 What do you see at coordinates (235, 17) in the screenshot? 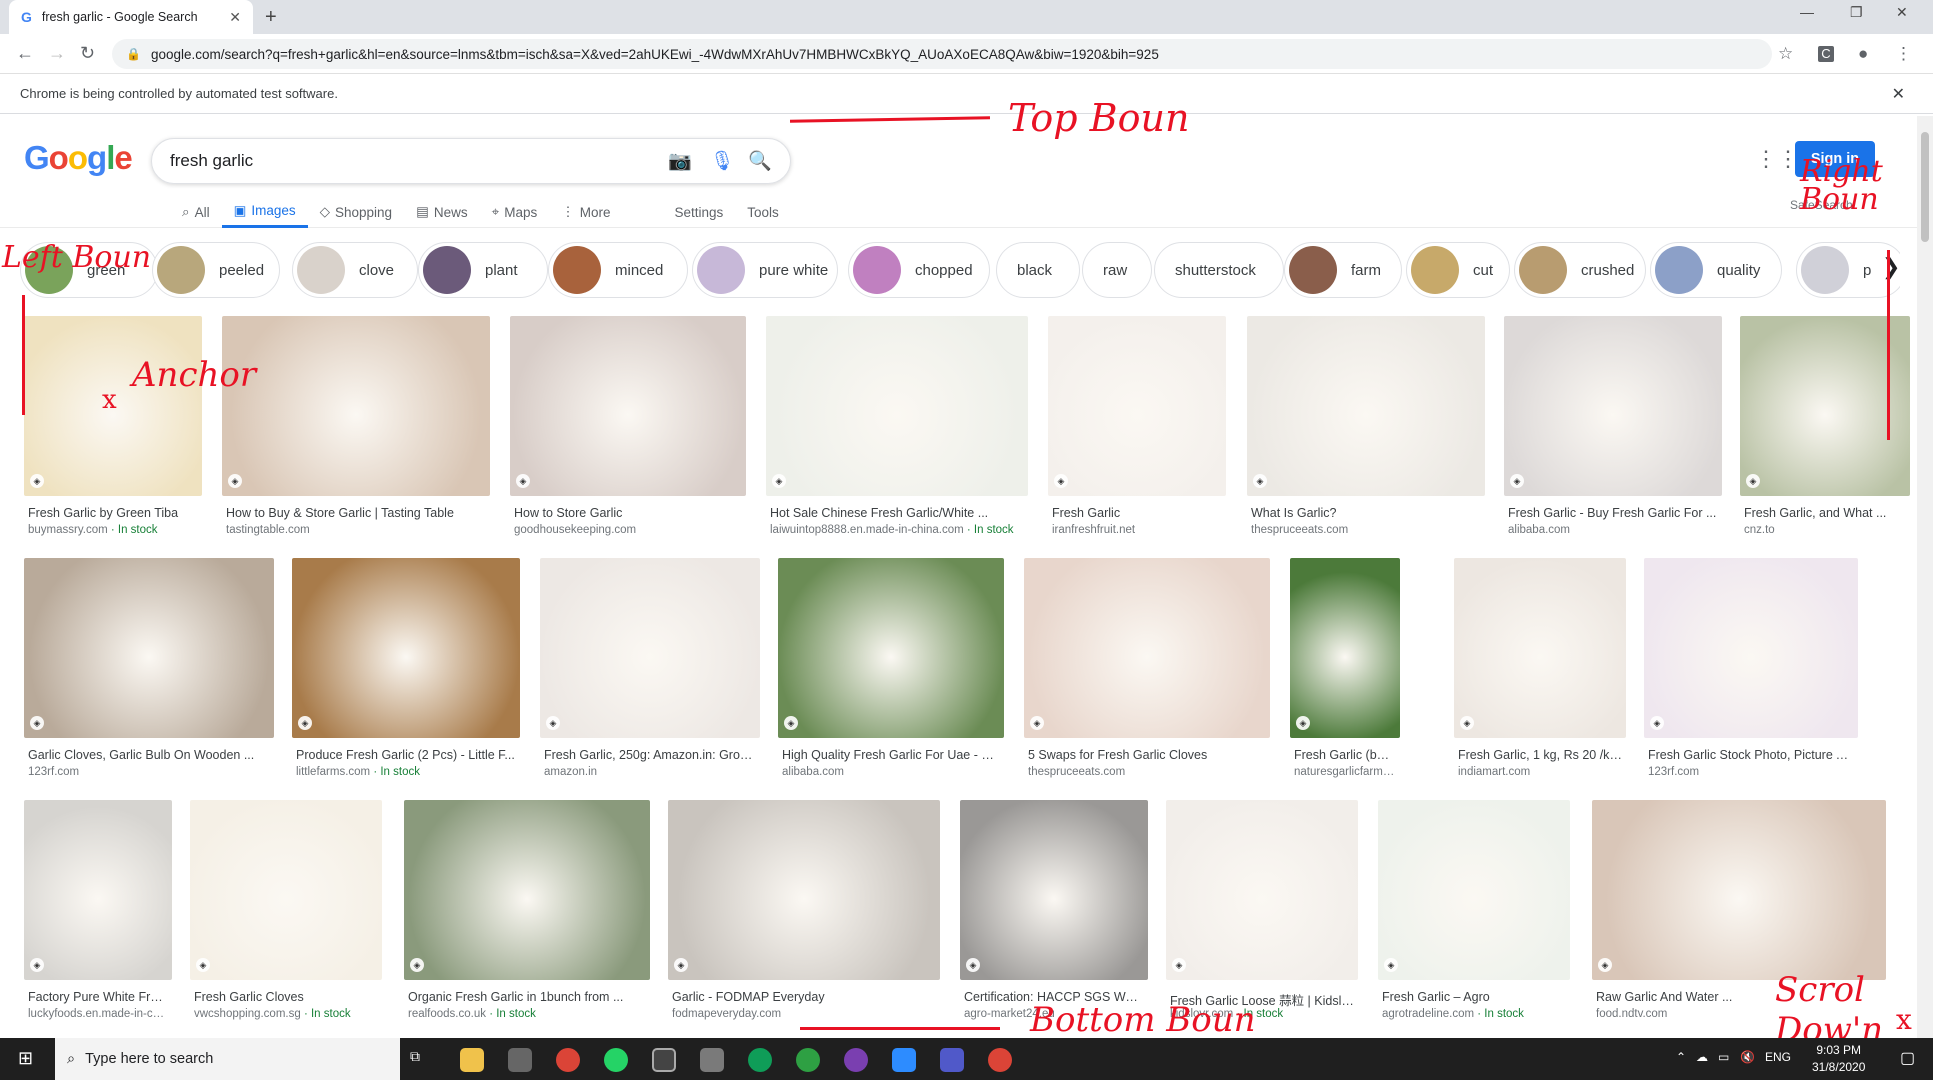
I see `tab-close-icon: ✕` at bounding box center [235, 17].